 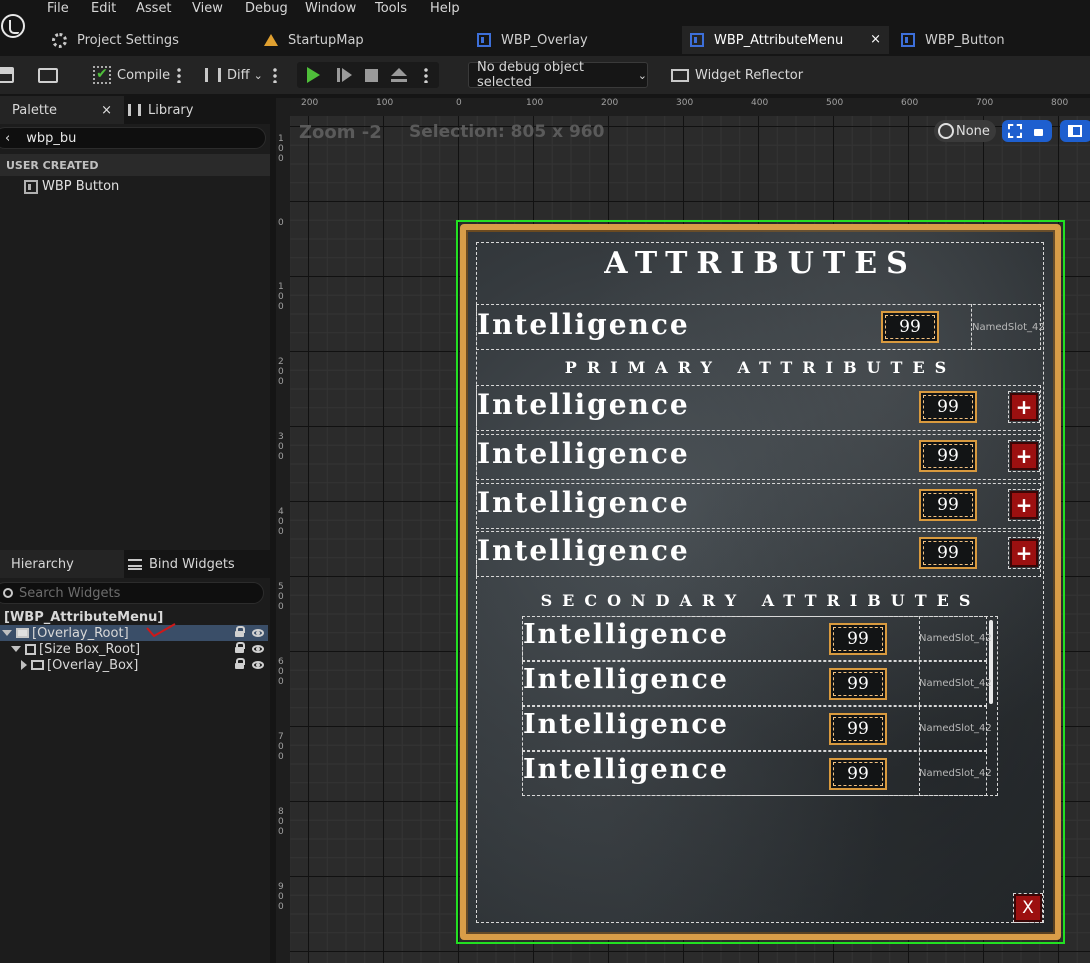 I want to click on save-button, so click(x=7, y=75).